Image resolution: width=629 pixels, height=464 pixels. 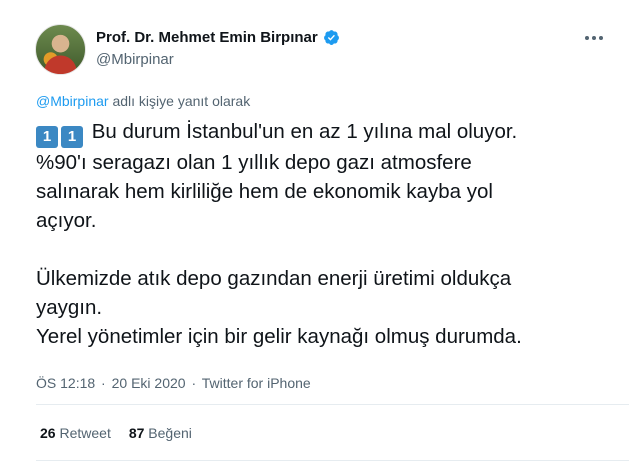 I want to click on retweet-label: Retweet, so click(x=85, y=433).